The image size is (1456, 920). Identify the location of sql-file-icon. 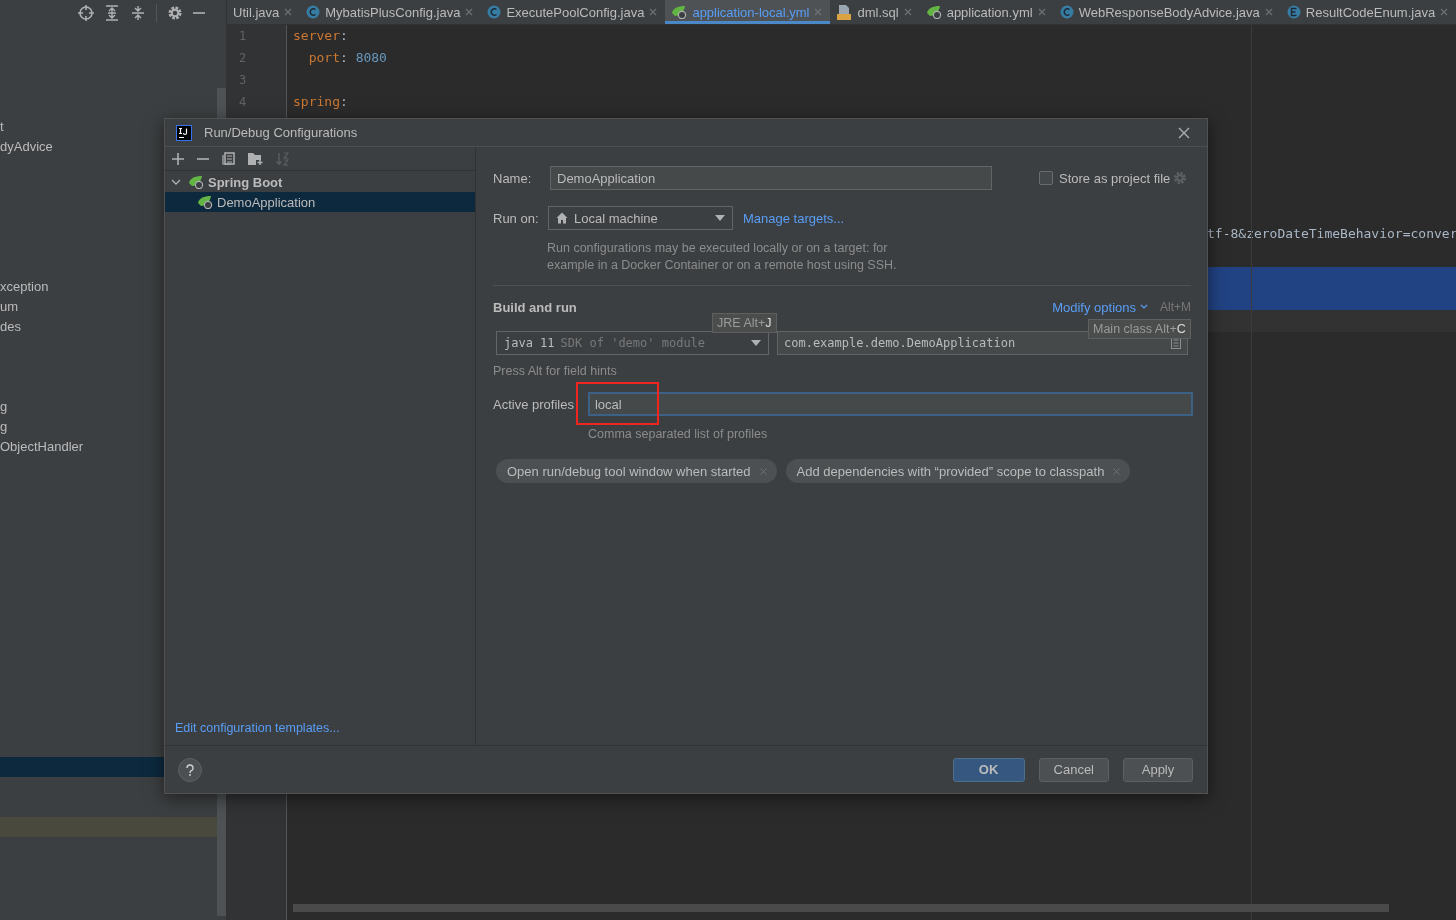
(844, 12).